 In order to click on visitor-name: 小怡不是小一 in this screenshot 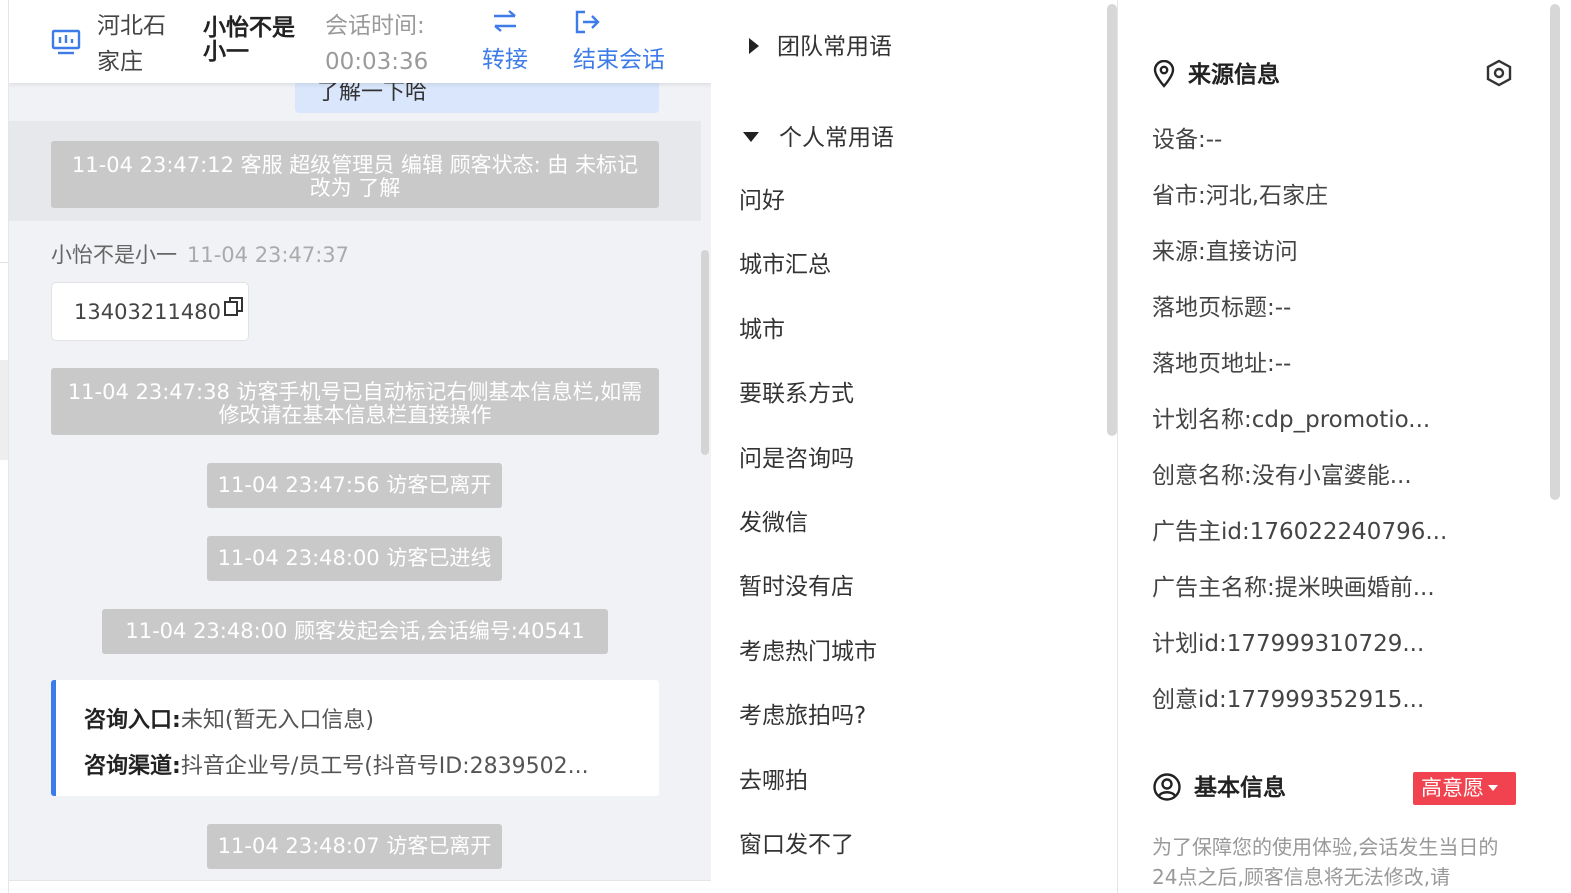, I will do `click(249, 40)`.